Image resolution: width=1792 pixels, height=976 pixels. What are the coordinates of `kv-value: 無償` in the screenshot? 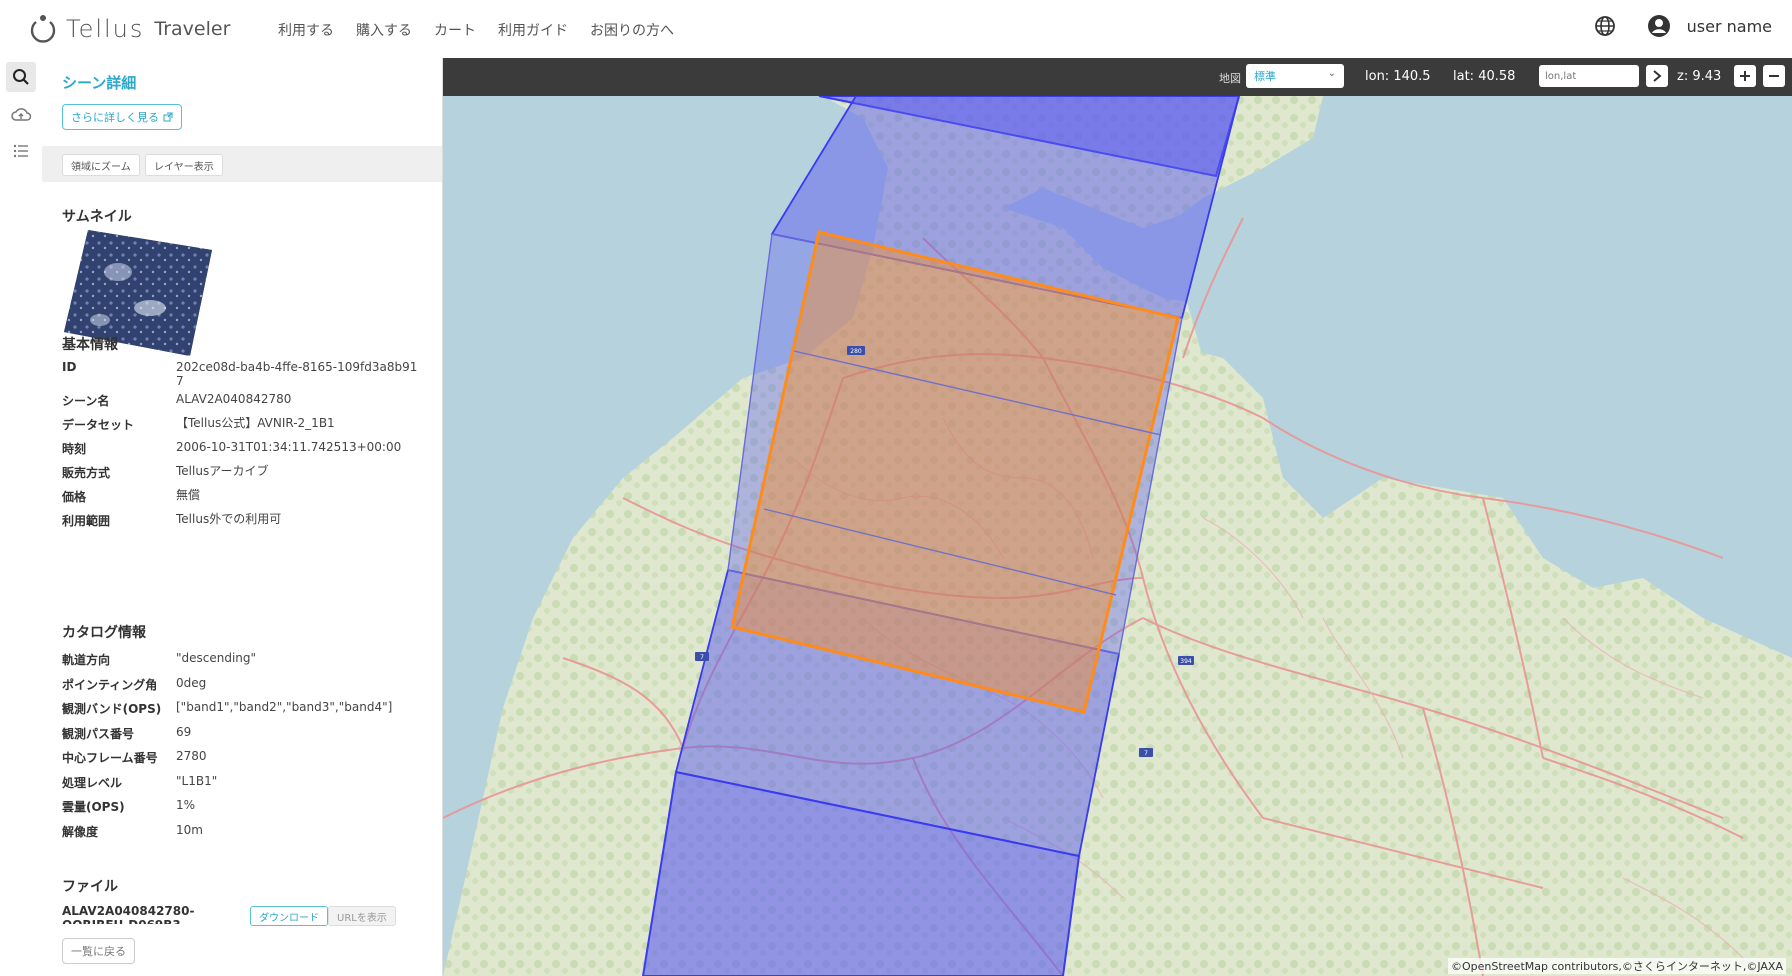 It's located at (188, 495).